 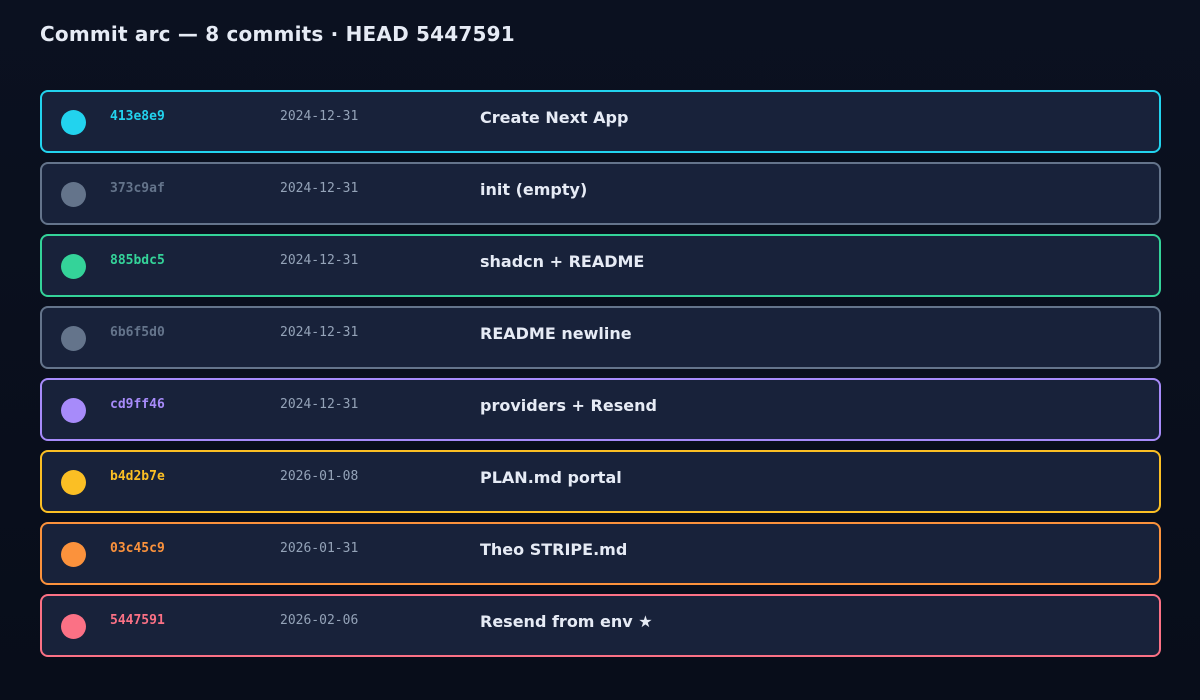 What do you see at coordinates (534, 189) in the screenshot?
I see `commit-message: init (empty)` at bounding box center [534, 189].